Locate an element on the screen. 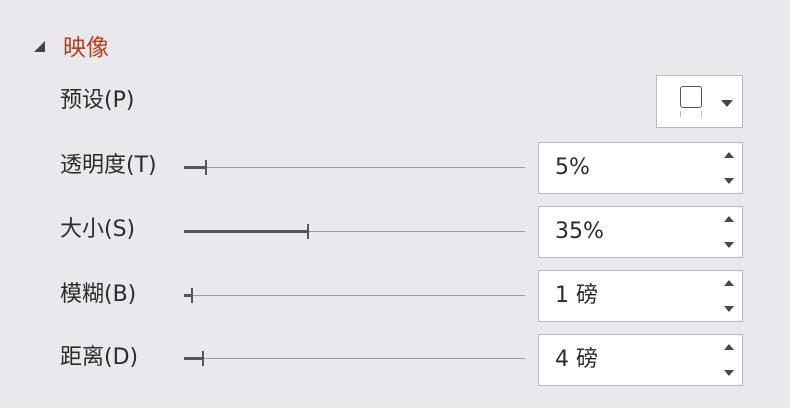 This screenshot has height=408, width=790. distance-spinbox: 4 磅 is located at coordinates (640, 360).